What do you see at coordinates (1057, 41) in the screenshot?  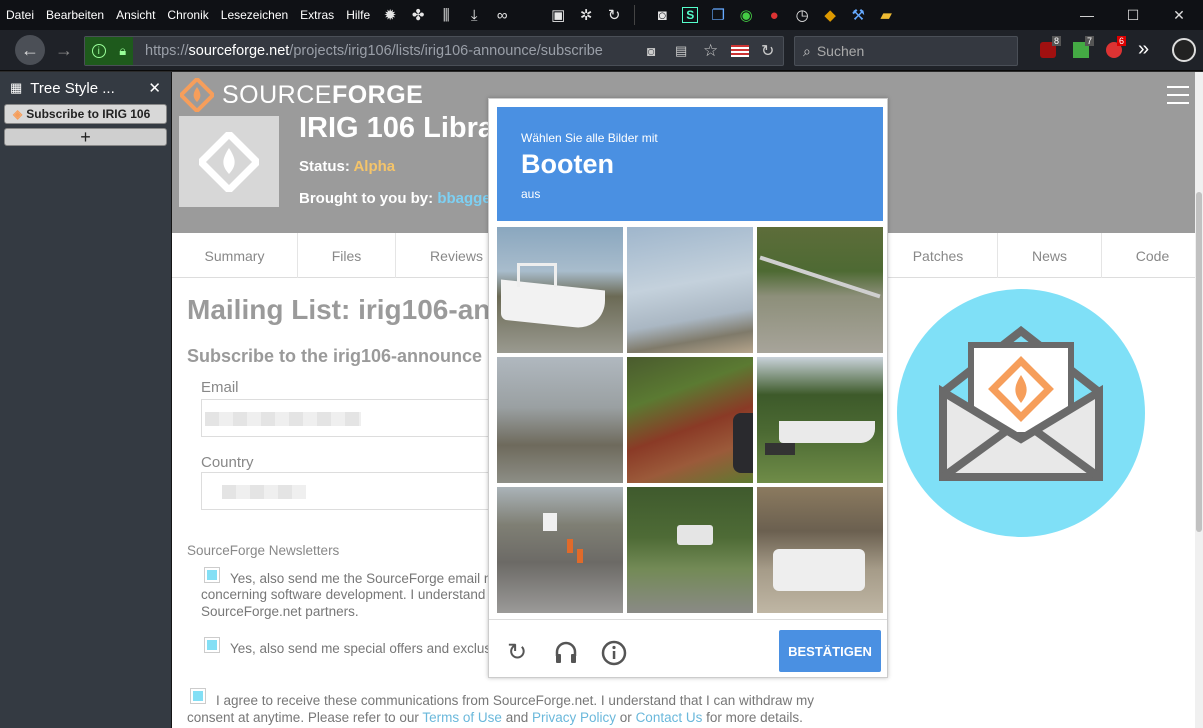 I see `ublock-badge: 8` at bounding box center [1057, 41].